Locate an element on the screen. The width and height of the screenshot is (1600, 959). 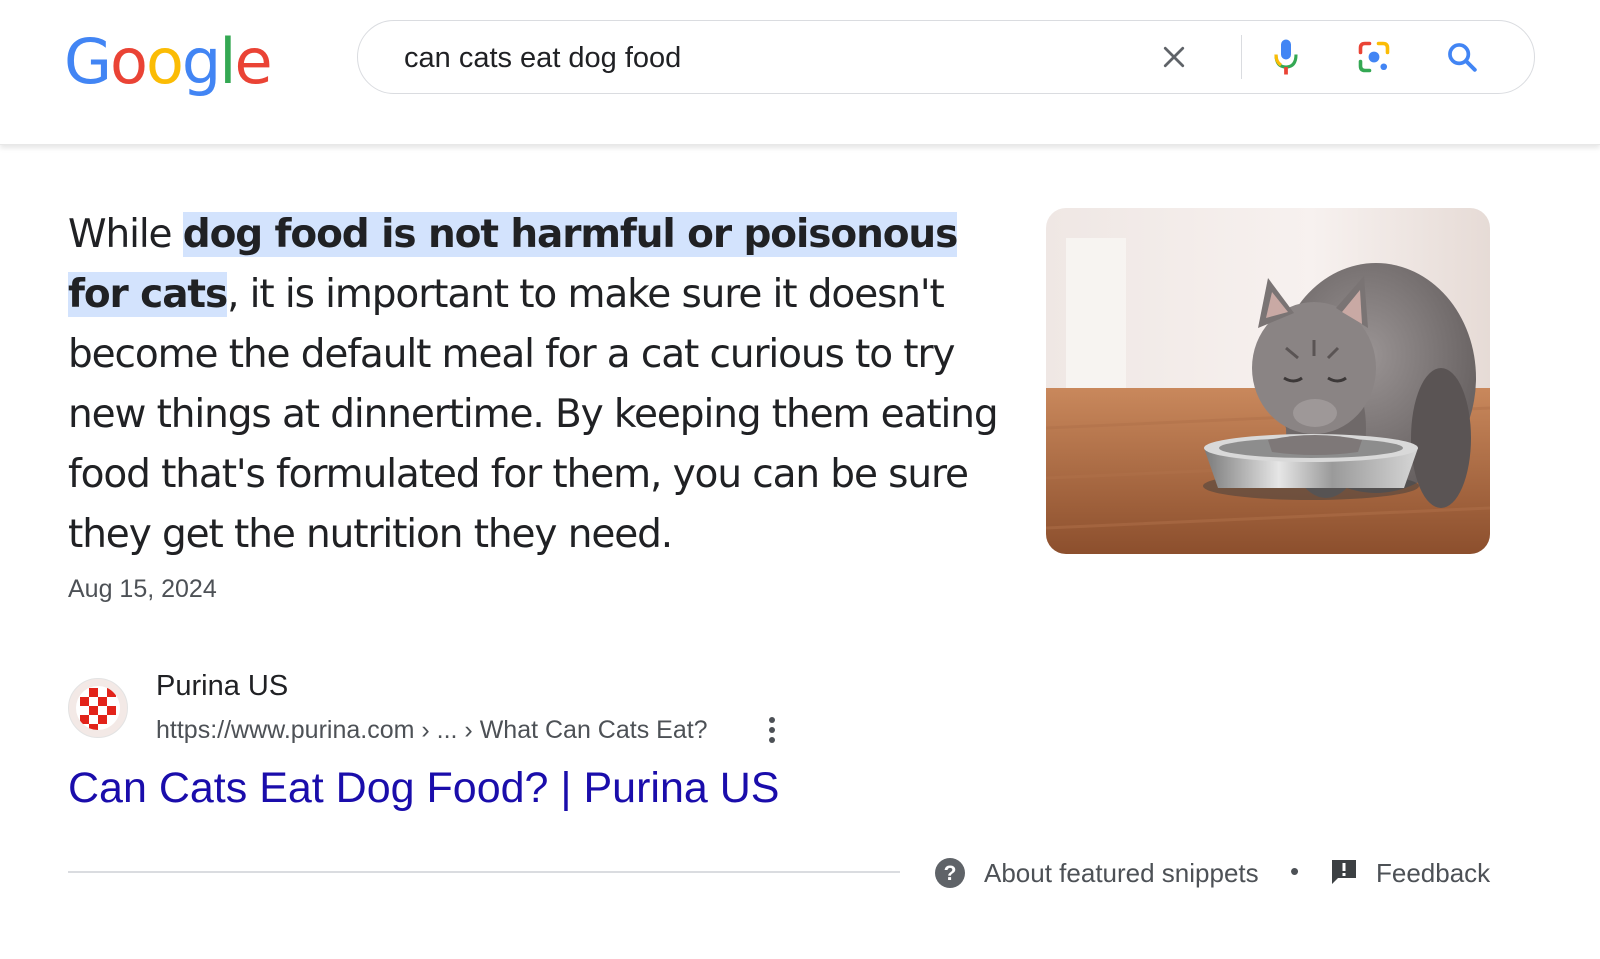
search-input is located at coordinates (754, 58).